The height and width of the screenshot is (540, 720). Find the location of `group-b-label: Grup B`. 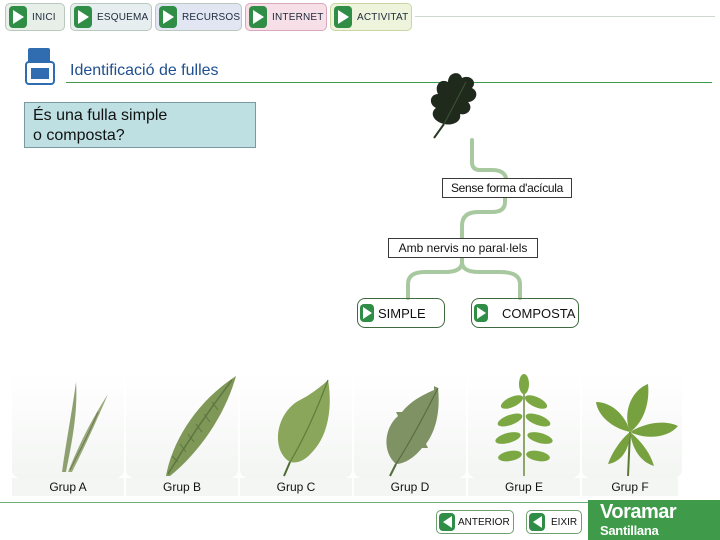

group-b-label: Grup B is located at coordinates (182, 487).